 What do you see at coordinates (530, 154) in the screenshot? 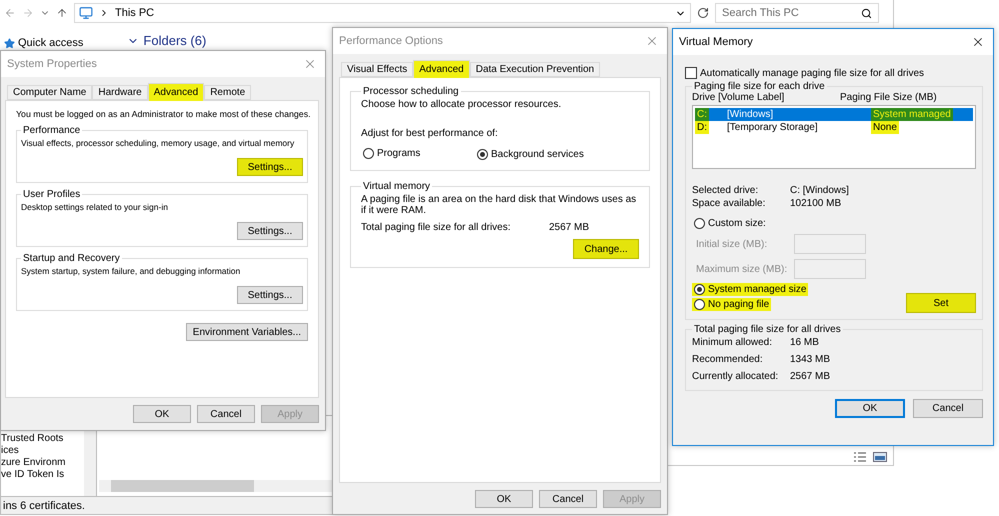
I see `radio-option: Background services` at bounding box center [530, 154].